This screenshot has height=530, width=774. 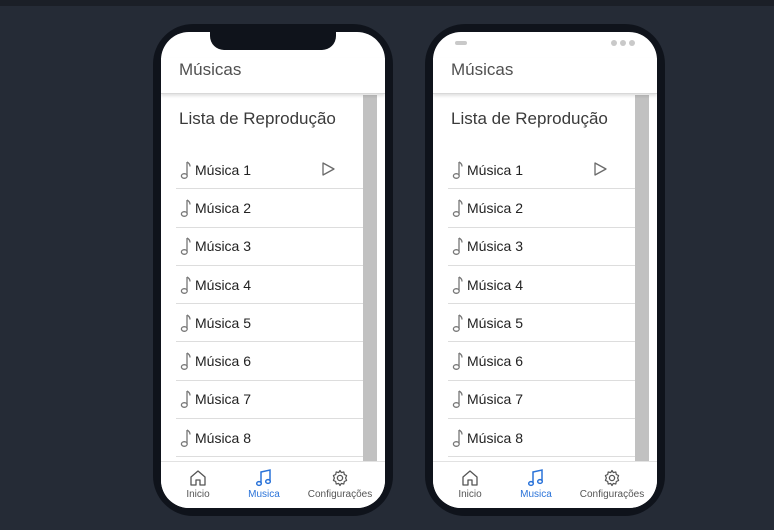 What do you see at coordinates (461, 43) in the screenshot?
I see `status-bar-left` at bounding box center [461, 43].